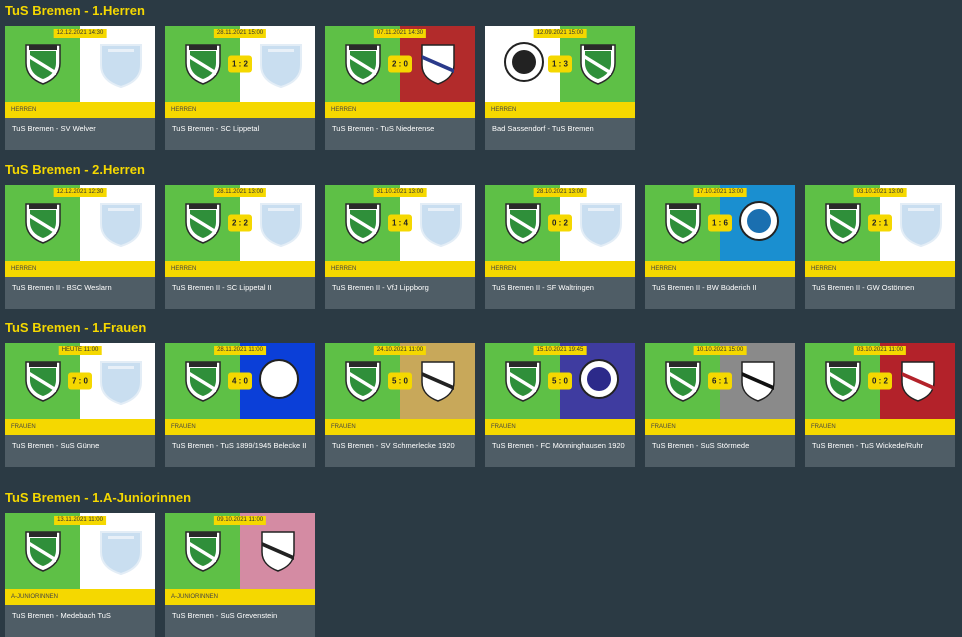  Describe the element at coordinates (240, 551) in the screenshot. I see `match-card-header: 09.10.2021 11:00` at that location.